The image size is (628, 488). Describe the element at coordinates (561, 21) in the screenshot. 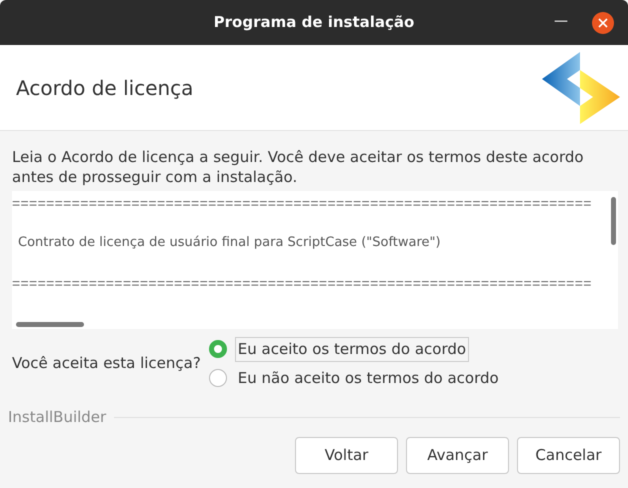

I see `minimize-button: —` at that location.